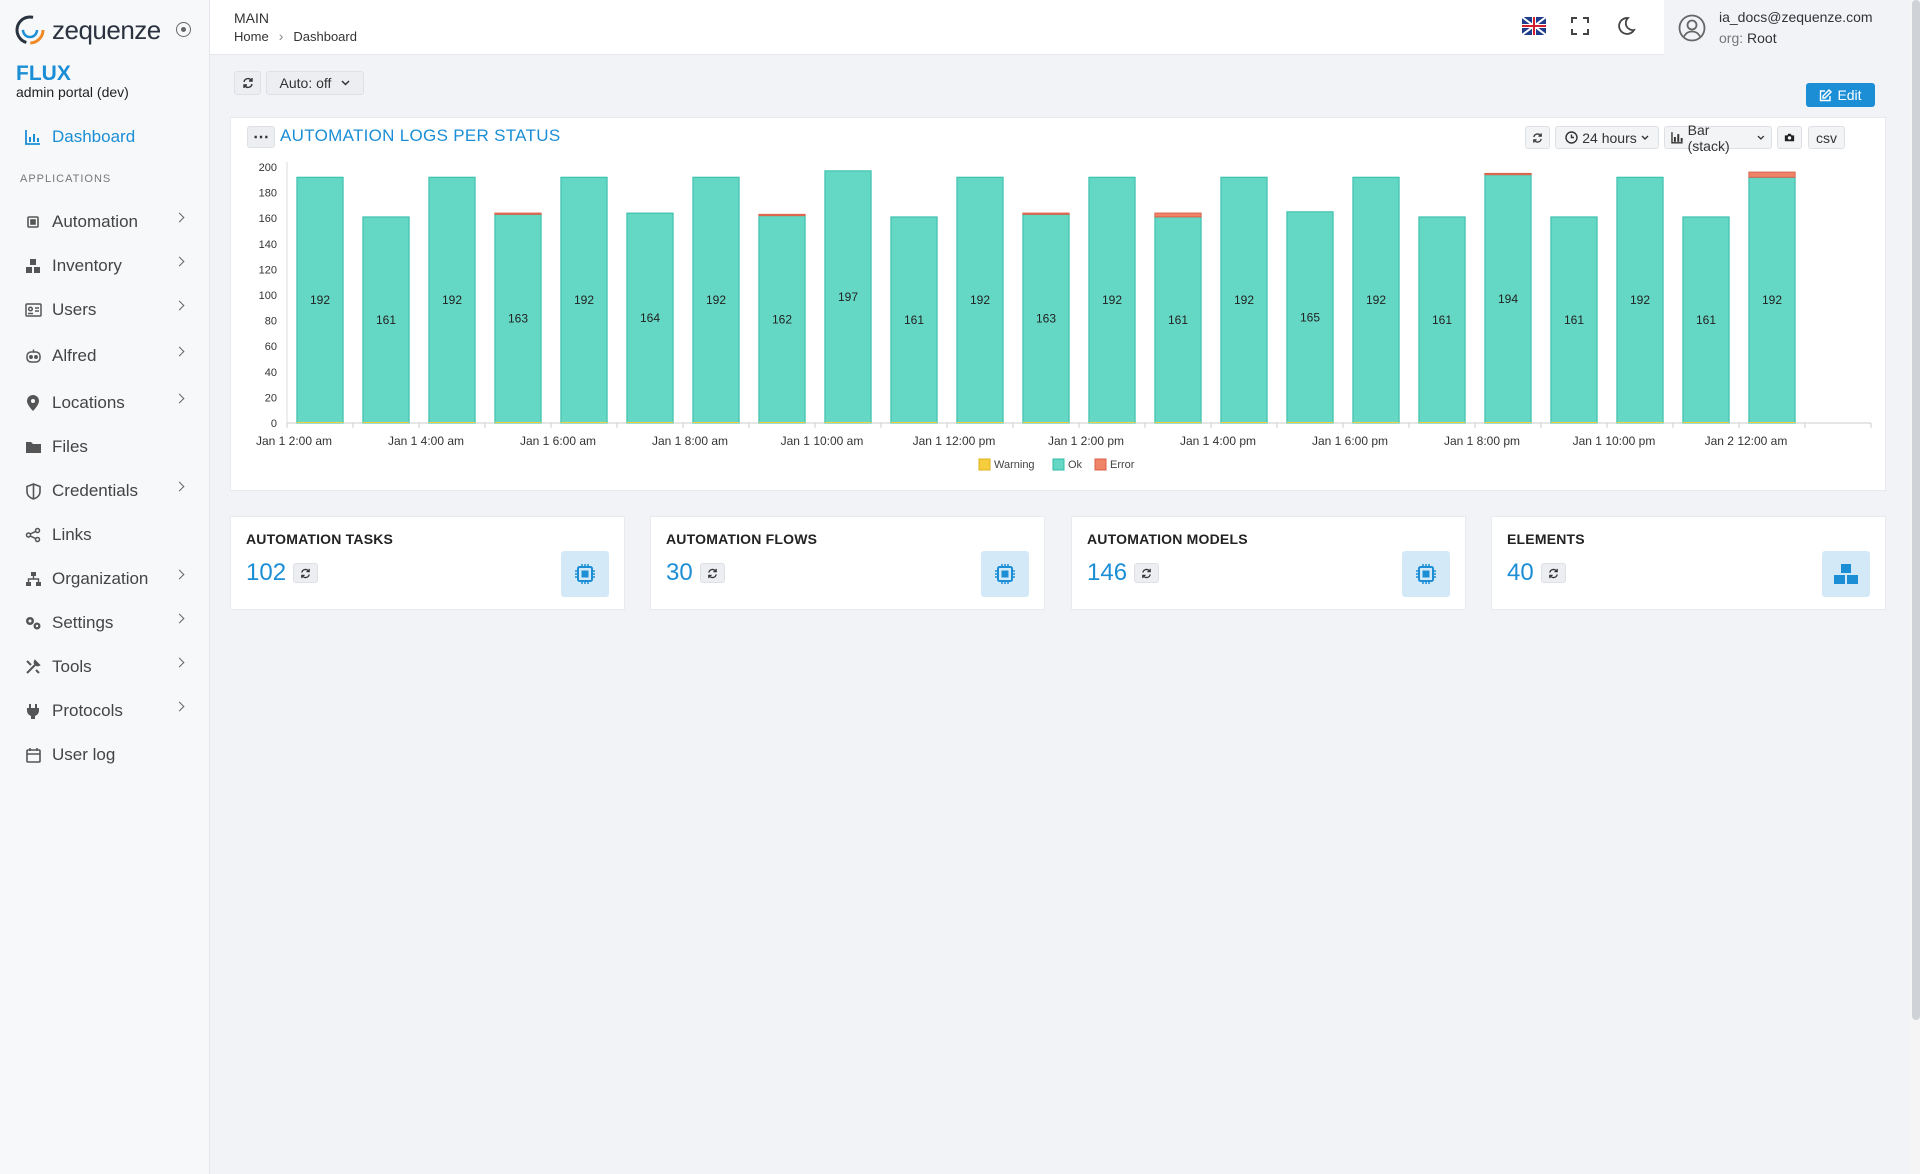  I want to click on sidebar-item-inventory: Inventory, so click(104, 266).